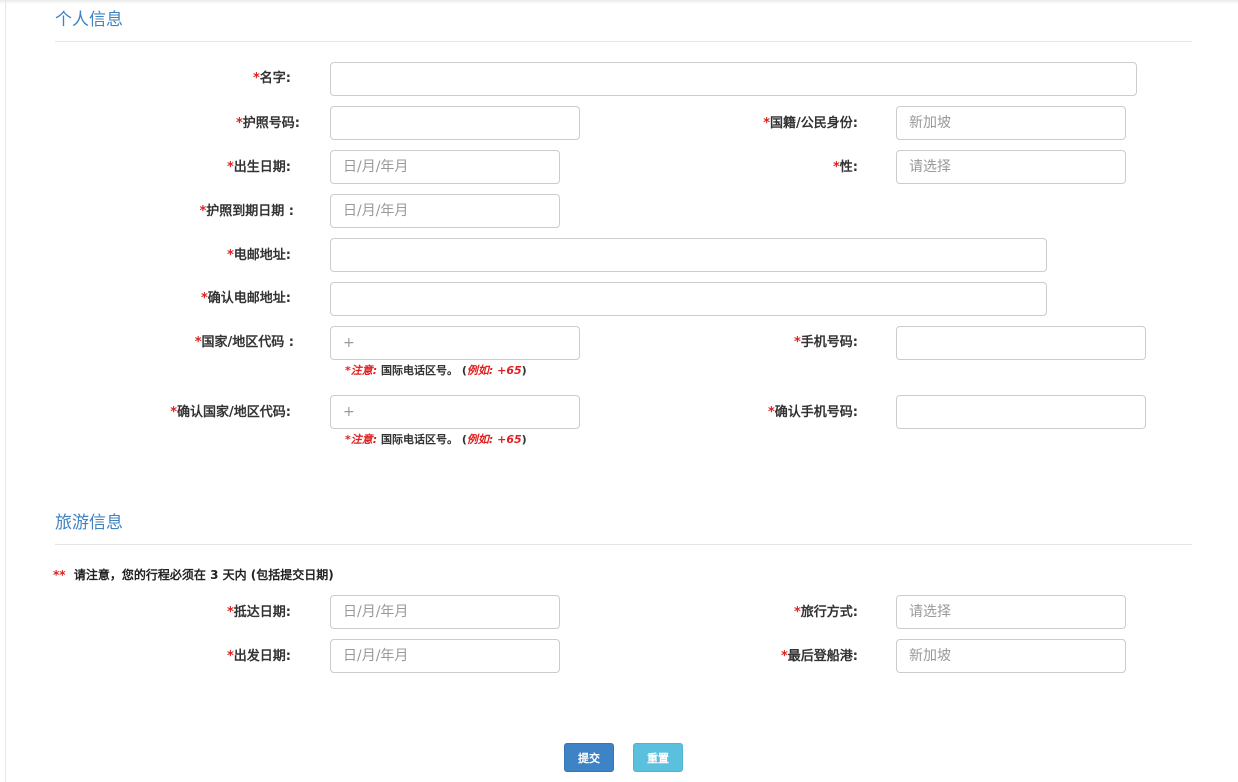 The height and width of the screenshot is (782, 1238). What do you see at coordinates (1011, 612) in the screenshot?
I see `travel-mode-select` at bounding box center [1011, 612].